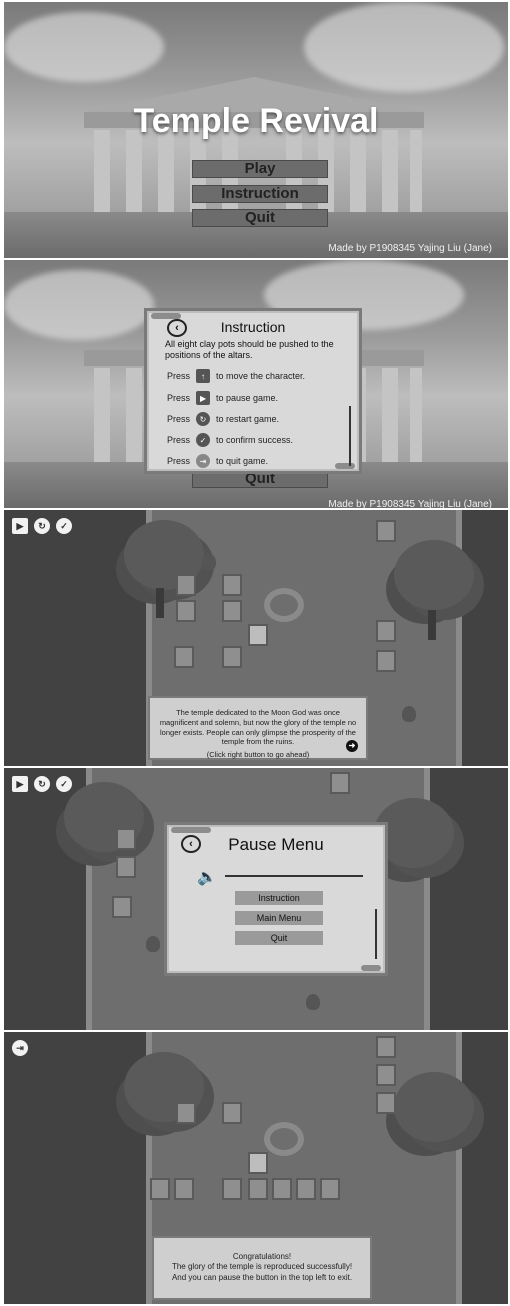 The image size is (510, 1306). I want to click on pause-heading: Pause Menu, so click(276, 844).